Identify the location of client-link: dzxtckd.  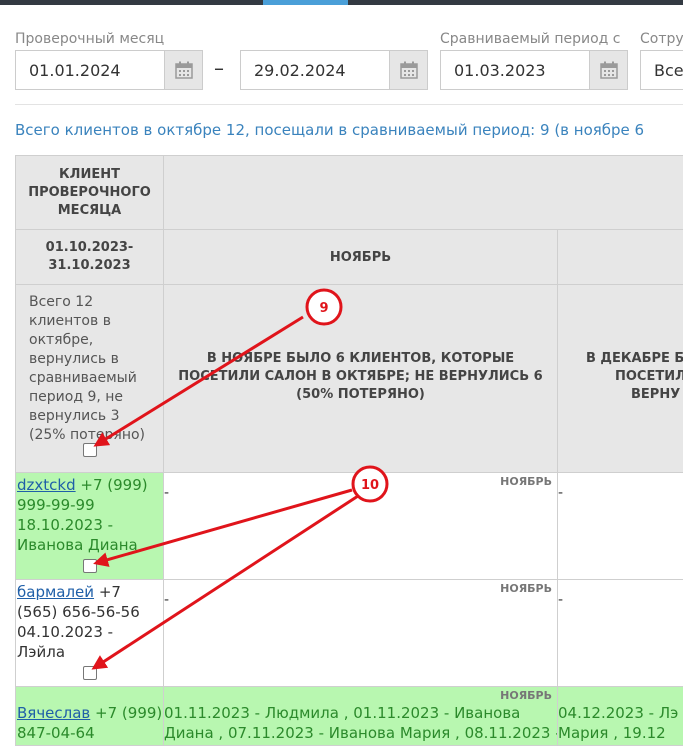
(46, 485).